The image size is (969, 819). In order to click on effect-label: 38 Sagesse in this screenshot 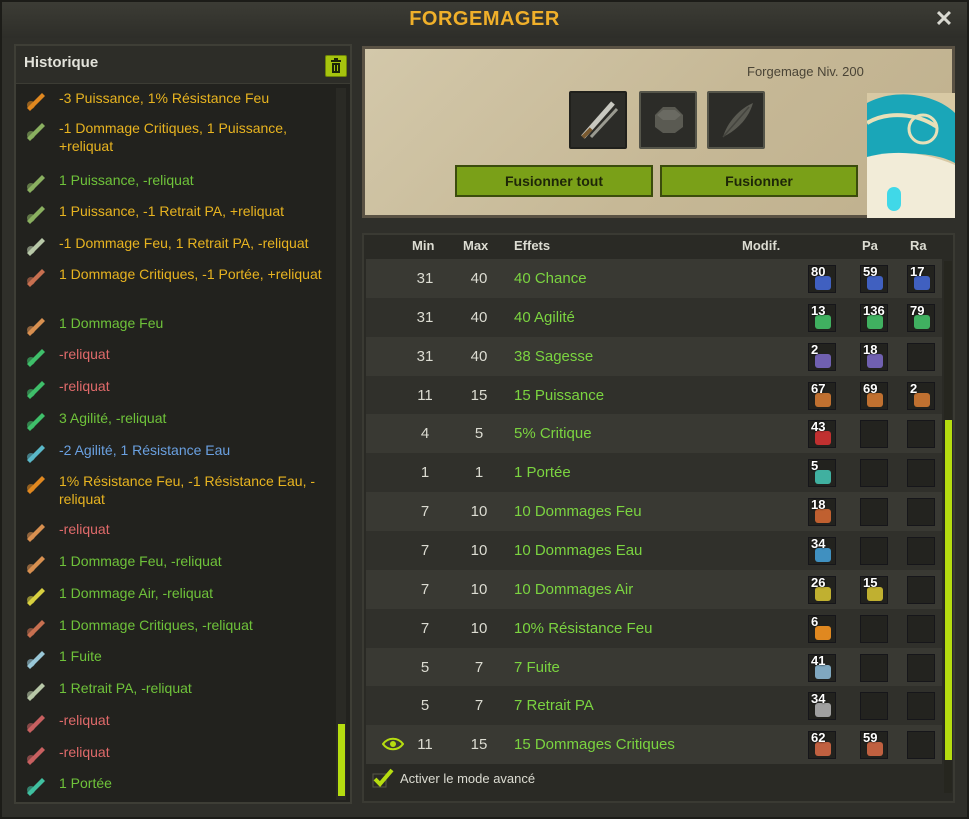, I will do `click(554, 356)`.